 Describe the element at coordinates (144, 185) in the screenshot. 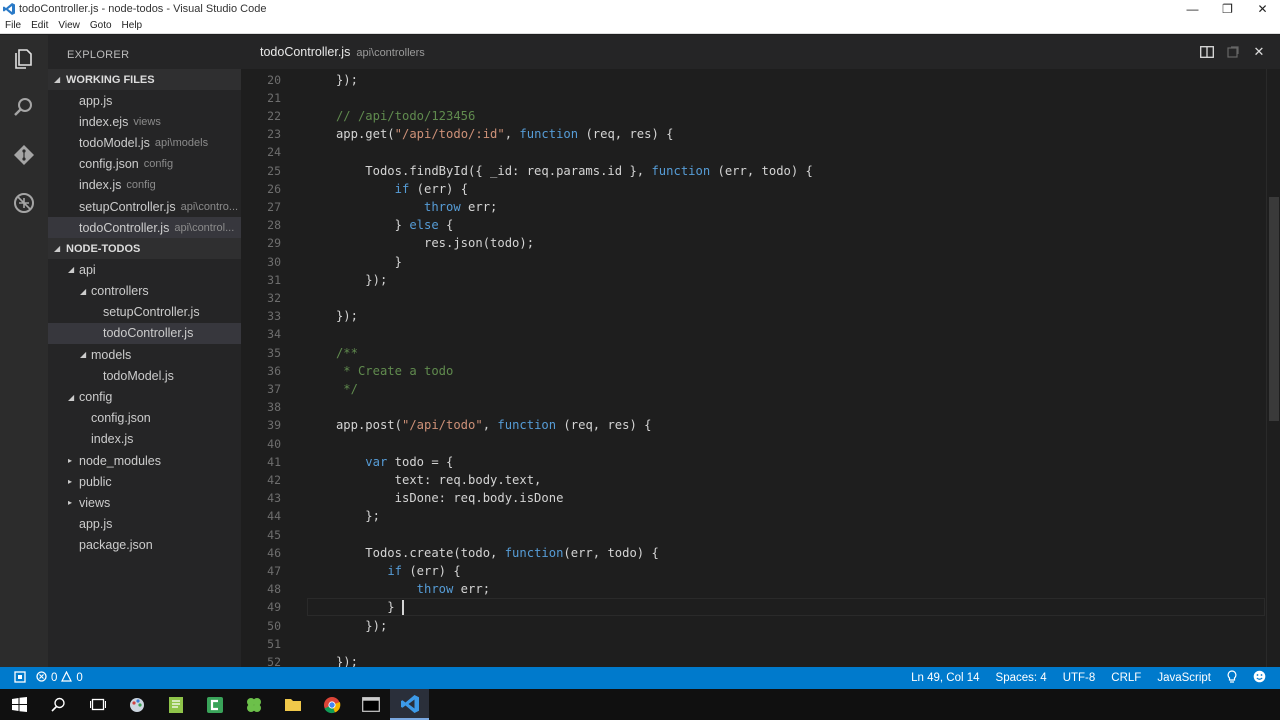

I see `working-file-item: index.js config` at that location.